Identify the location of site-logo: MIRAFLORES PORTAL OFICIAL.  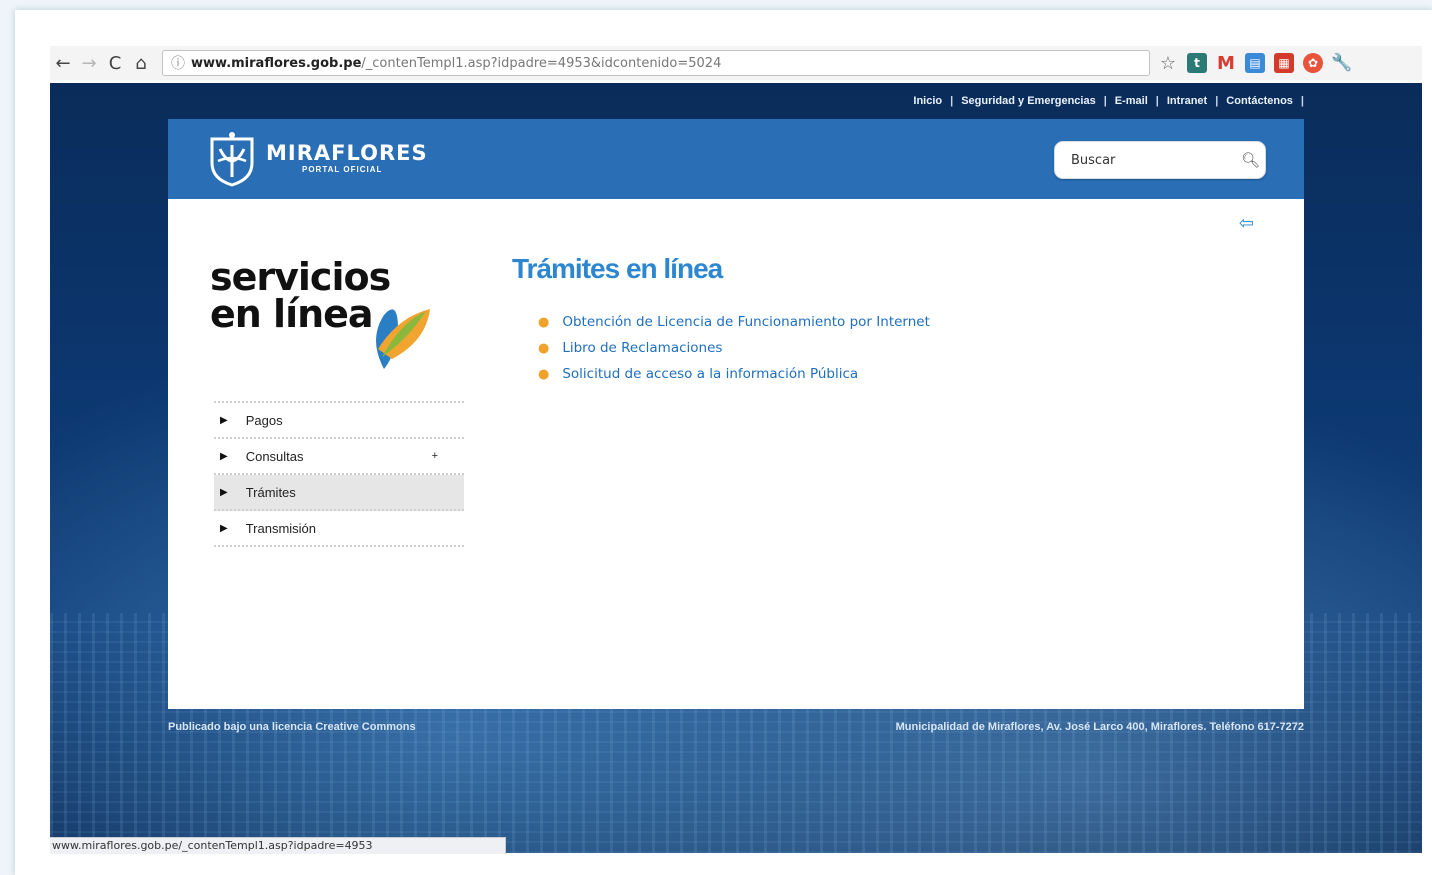
(317, 158).